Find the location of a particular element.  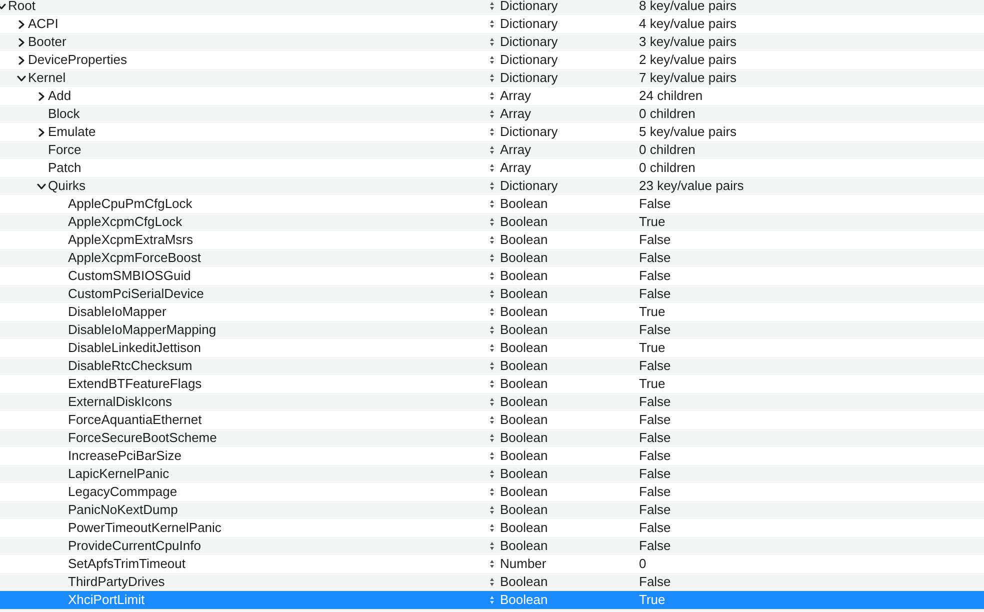

tree-row: LegacyCommpage Boolean False is located at coordinates (492, 492).